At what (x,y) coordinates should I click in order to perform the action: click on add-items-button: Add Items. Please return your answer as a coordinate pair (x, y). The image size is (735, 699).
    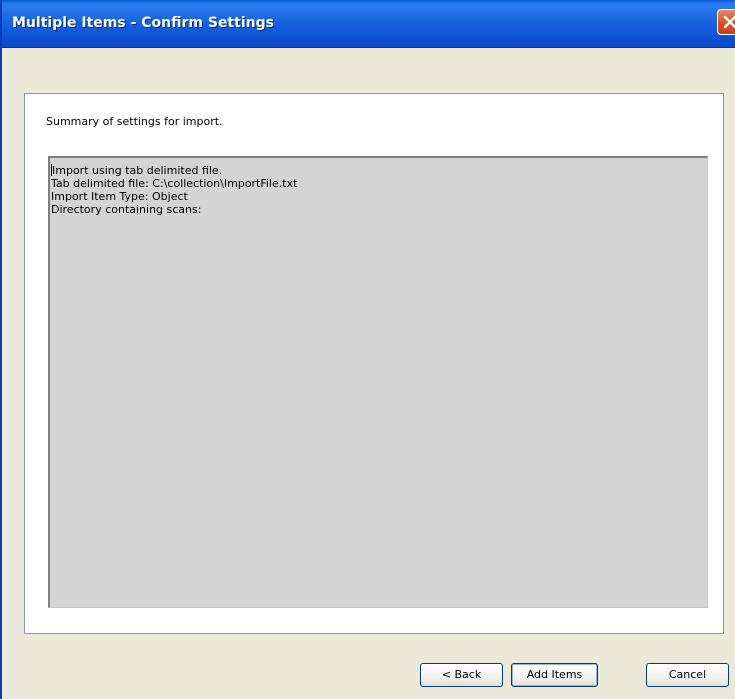
    Looking at the image, I should click on (554, 675).